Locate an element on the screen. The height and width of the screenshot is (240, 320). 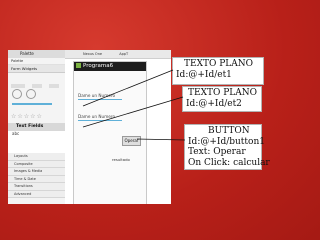
annotation-connectors is located at coordinates (134, 105).